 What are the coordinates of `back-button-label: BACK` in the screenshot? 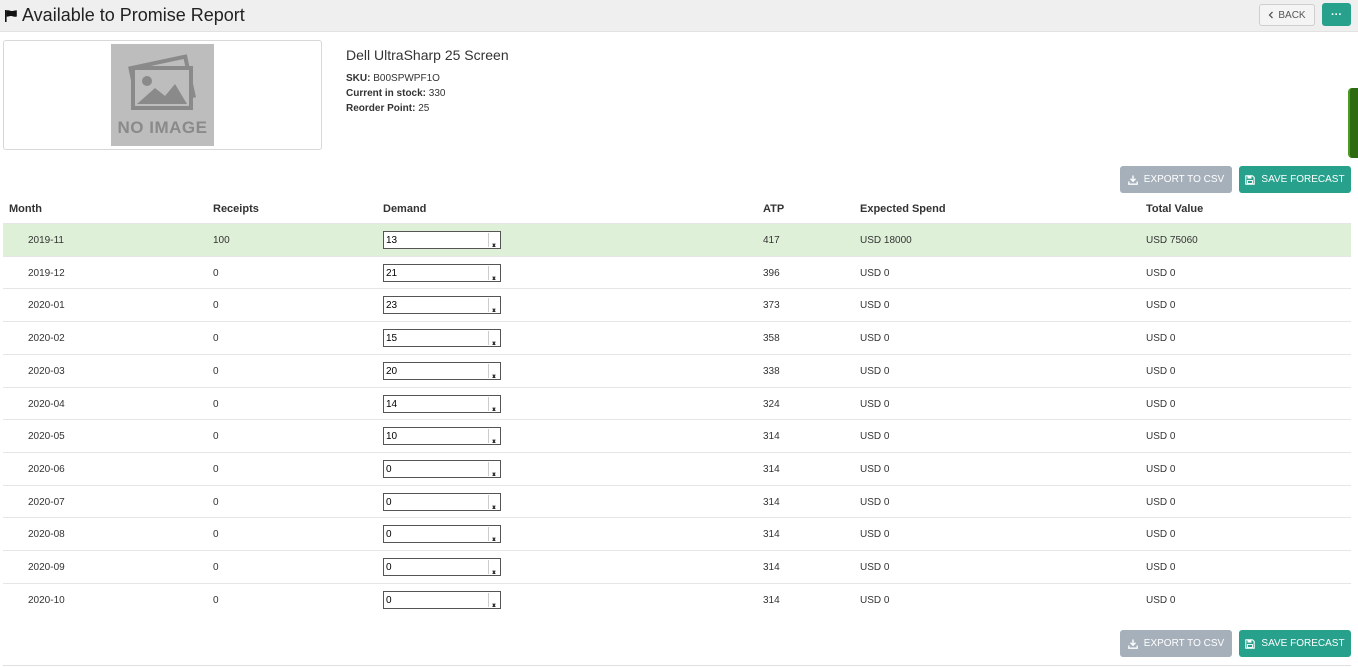 It's located at (1292, 15).